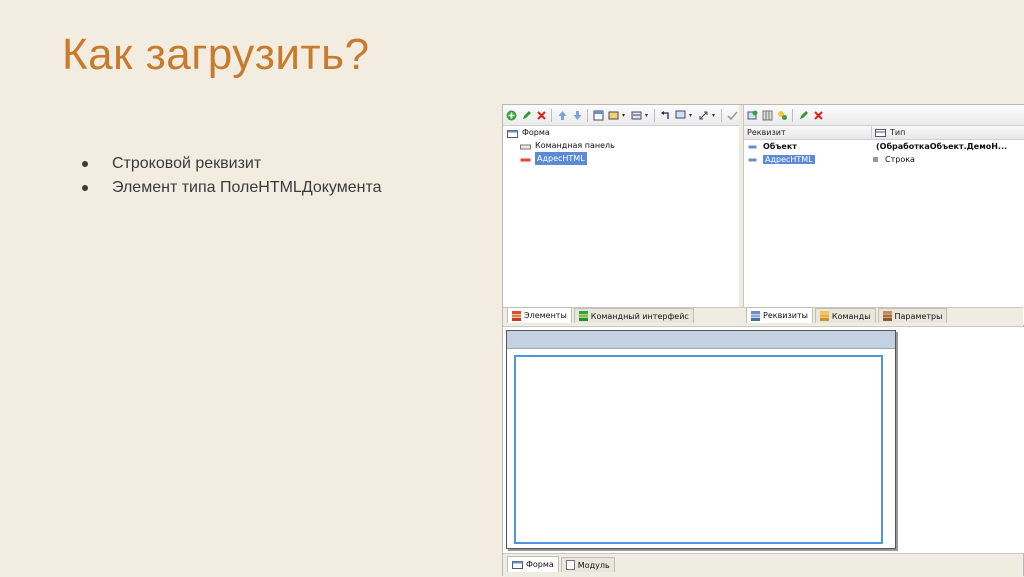 This screenshot has height=577, width=1024. Describe the element at coordinates (752, 115) in the screenshot. I see `add-attribute-icon` at that location.